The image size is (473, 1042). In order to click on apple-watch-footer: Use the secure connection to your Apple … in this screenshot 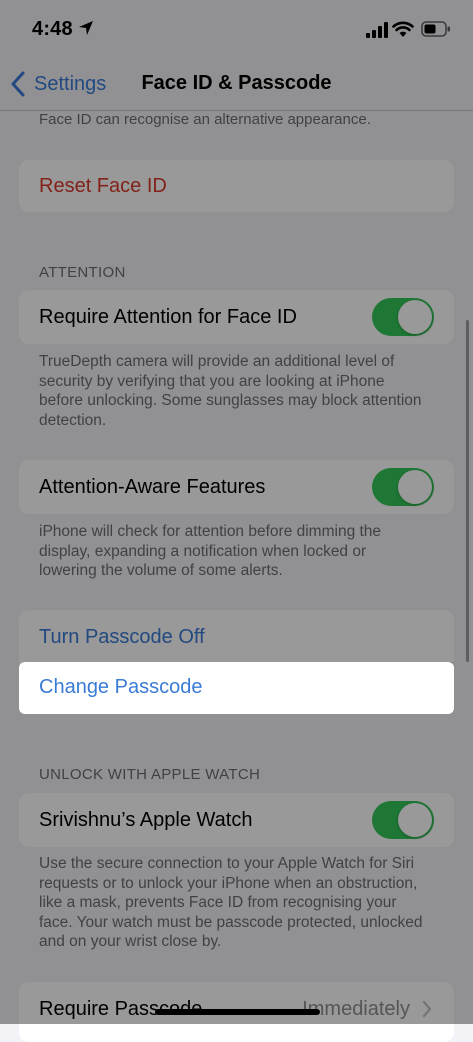, I will do `click(231, 902)`.